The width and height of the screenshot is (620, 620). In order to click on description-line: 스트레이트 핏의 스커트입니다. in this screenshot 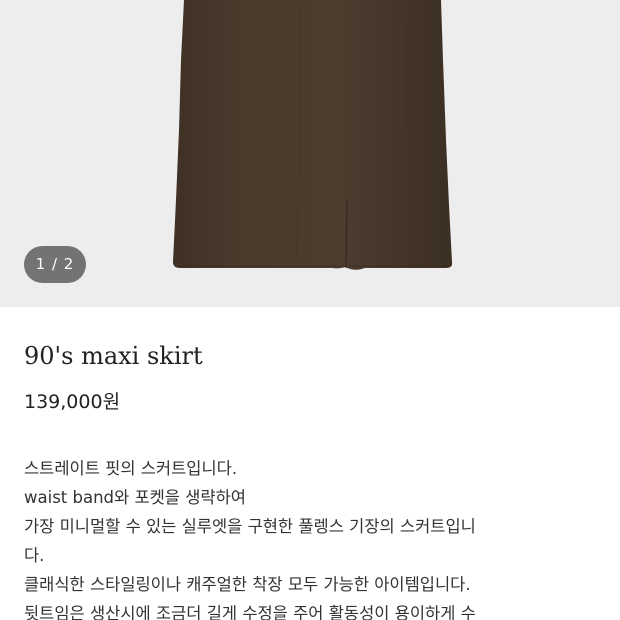, I will do `click(131, 468)`.